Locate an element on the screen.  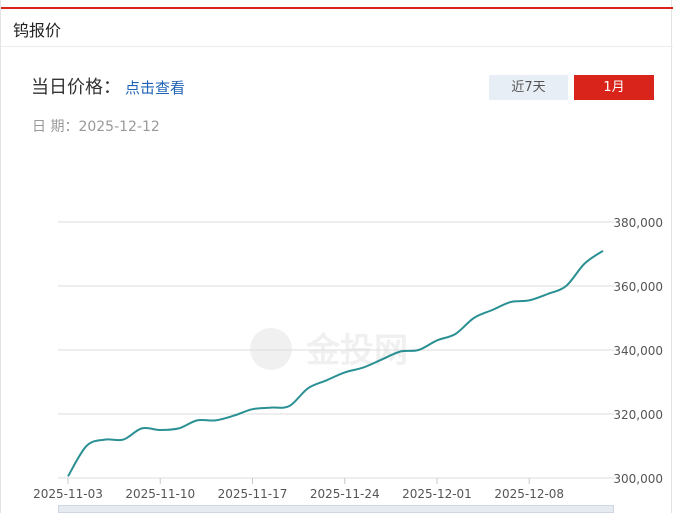
y-tick-label: 380,000 is located at coordinates (638, 223).